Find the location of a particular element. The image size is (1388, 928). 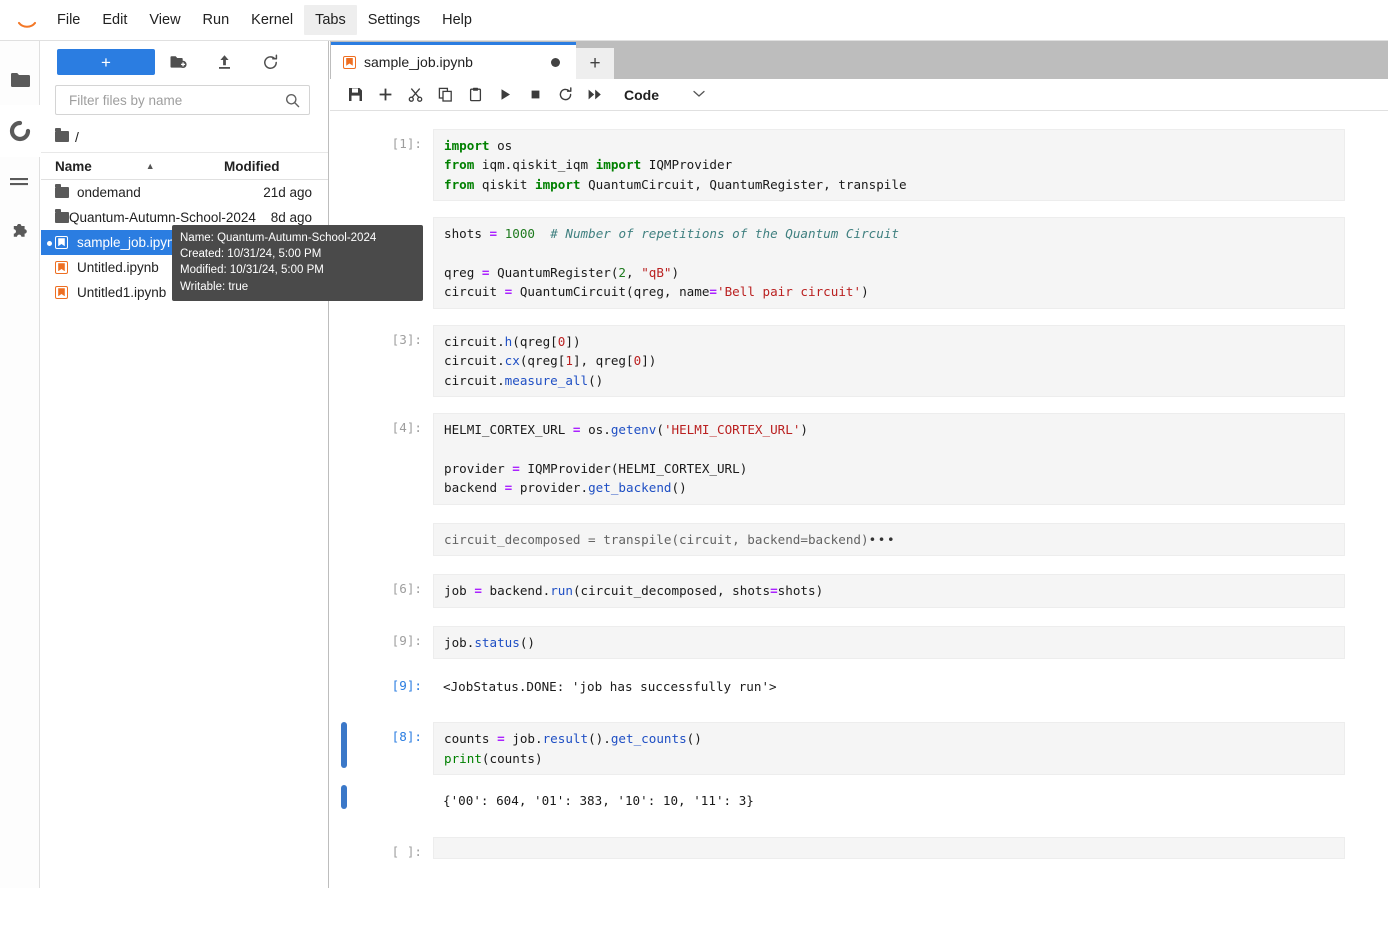

column-header-name-label: Name is located at coordinates (73, 166).